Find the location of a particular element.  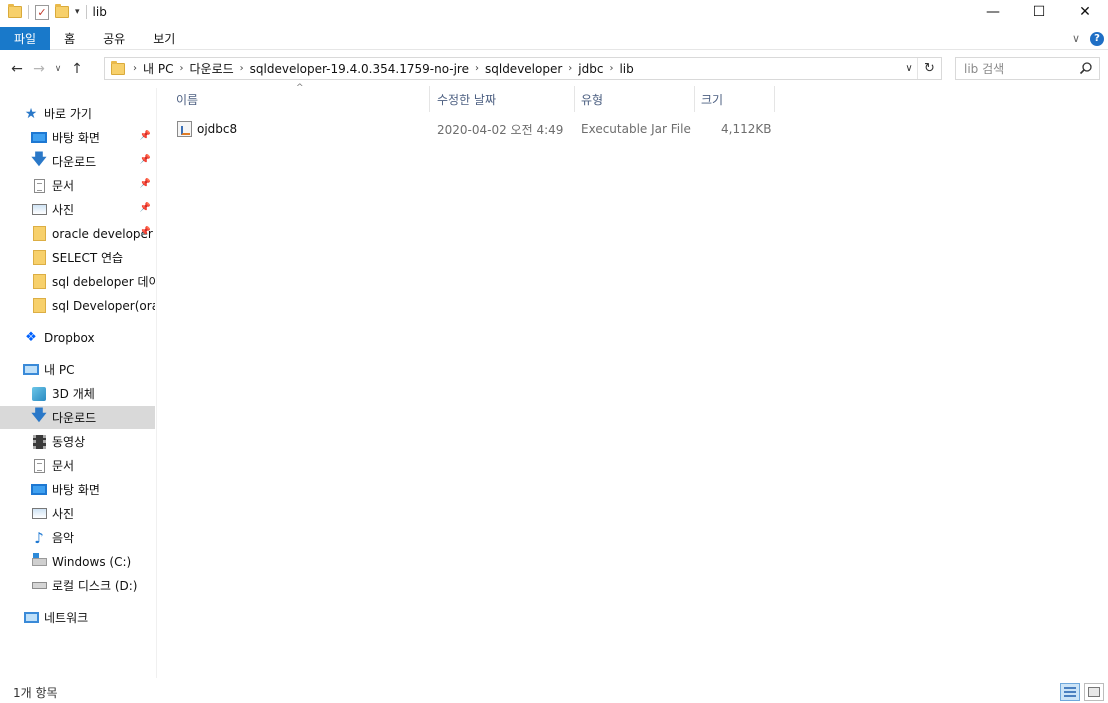

sidebar-item-label: sql debeloper 데이터 is located at coordinates (103, 282).